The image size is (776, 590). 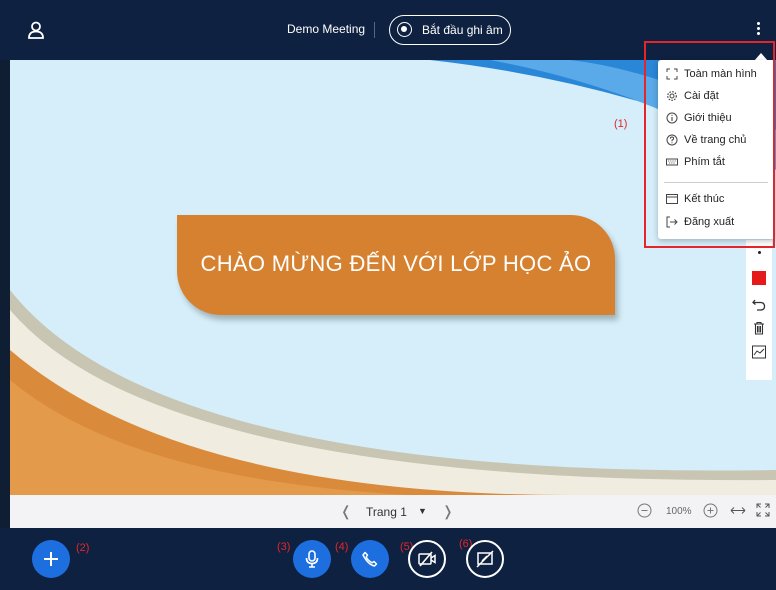 What do you see at coordinates (644, 513) in the screenshot?
I see `zoom-out-icon` at bounding box center [644, 513].